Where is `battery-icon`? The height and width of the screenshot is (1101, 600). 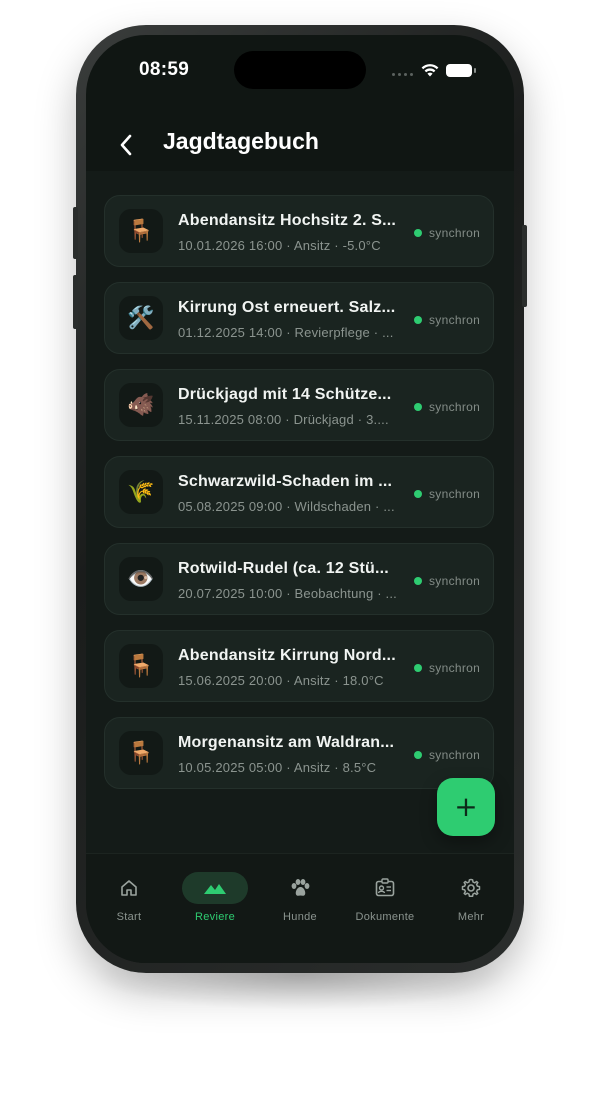 battery-icon is located at coordinates (461, 70).